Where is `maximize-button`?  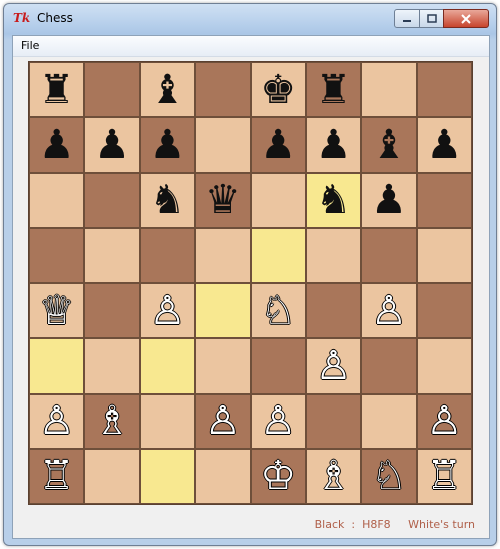
maximize-button is located at coordinates (431, 18).